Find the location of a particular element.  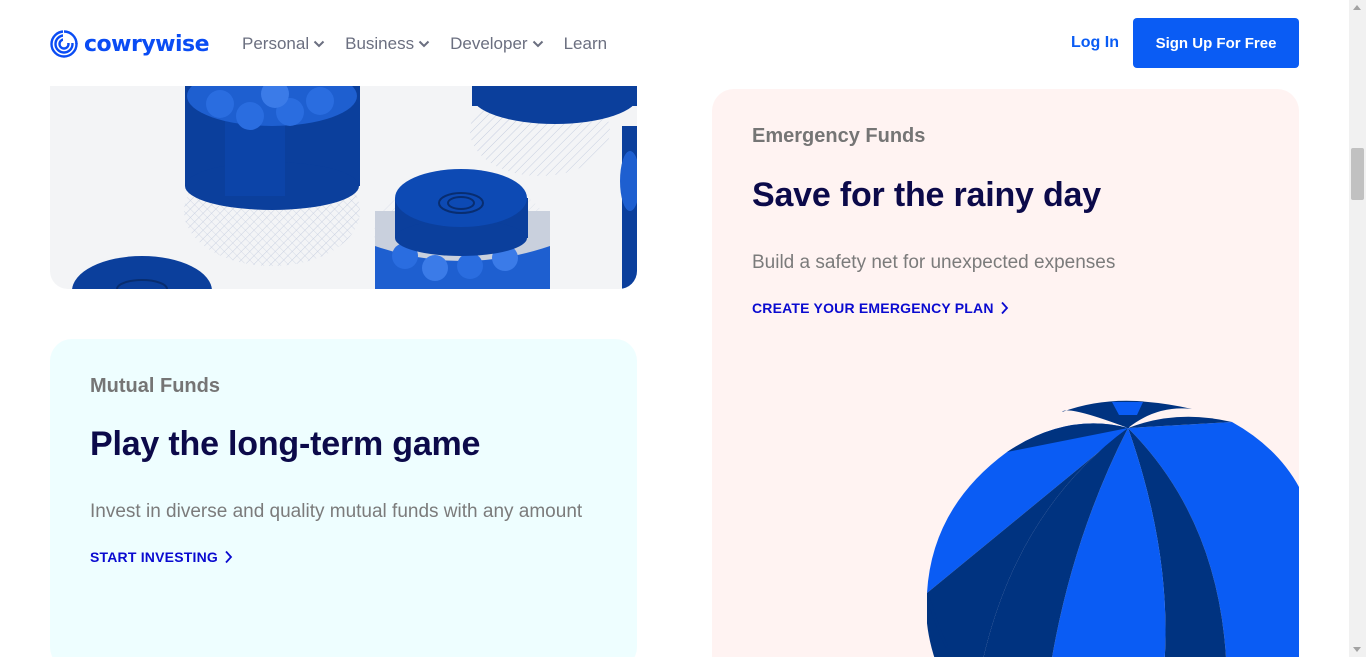

login-link: Log In is located at coordinates (1095, 43).